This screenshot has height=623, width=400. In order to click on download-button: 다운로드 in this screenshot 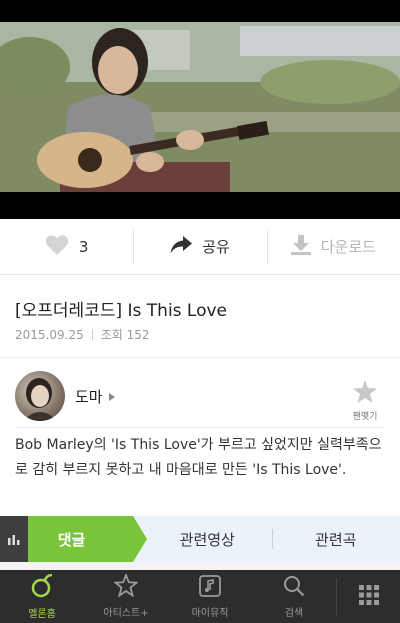, I will do `click(333, 246)`.